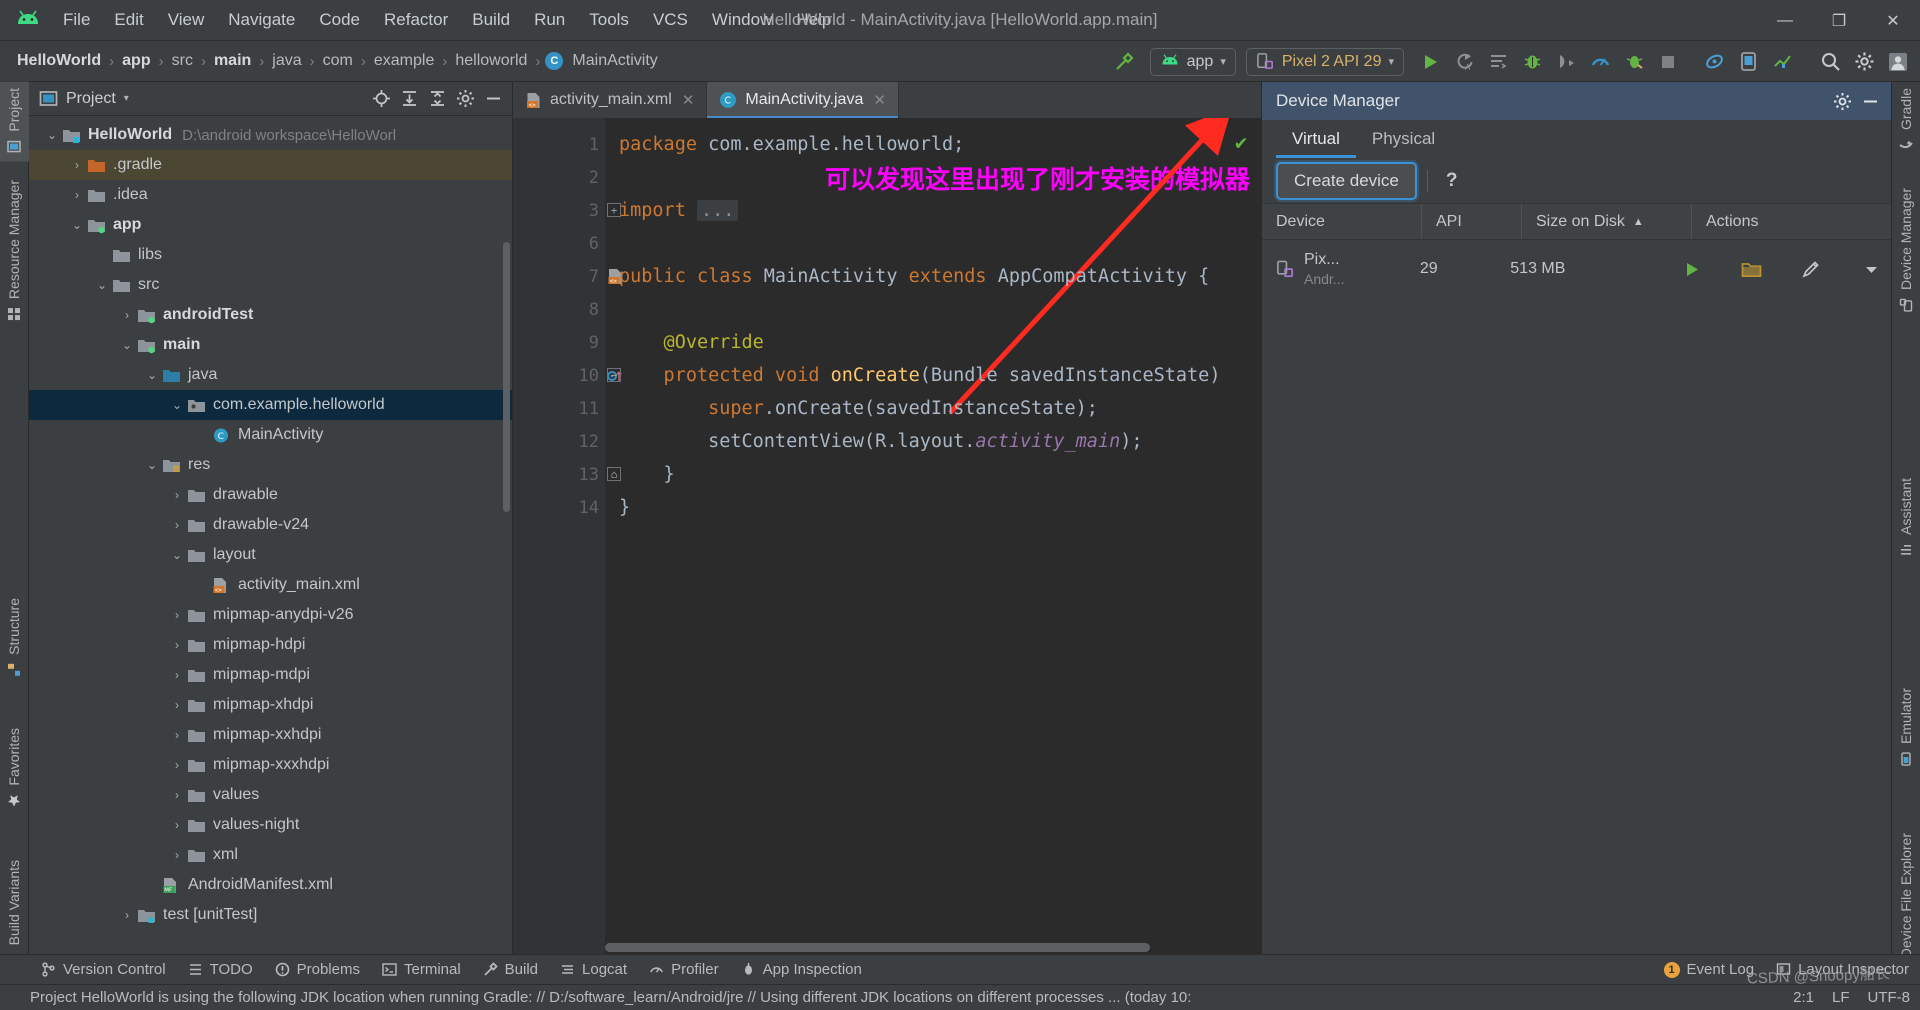 This screenshot has height=1010, width=1920. Describe the element at coordinates (270, 675) in the screenshot. I see `tree-item-mipmap-mdpi: › mipmap-mdpi` at that location.